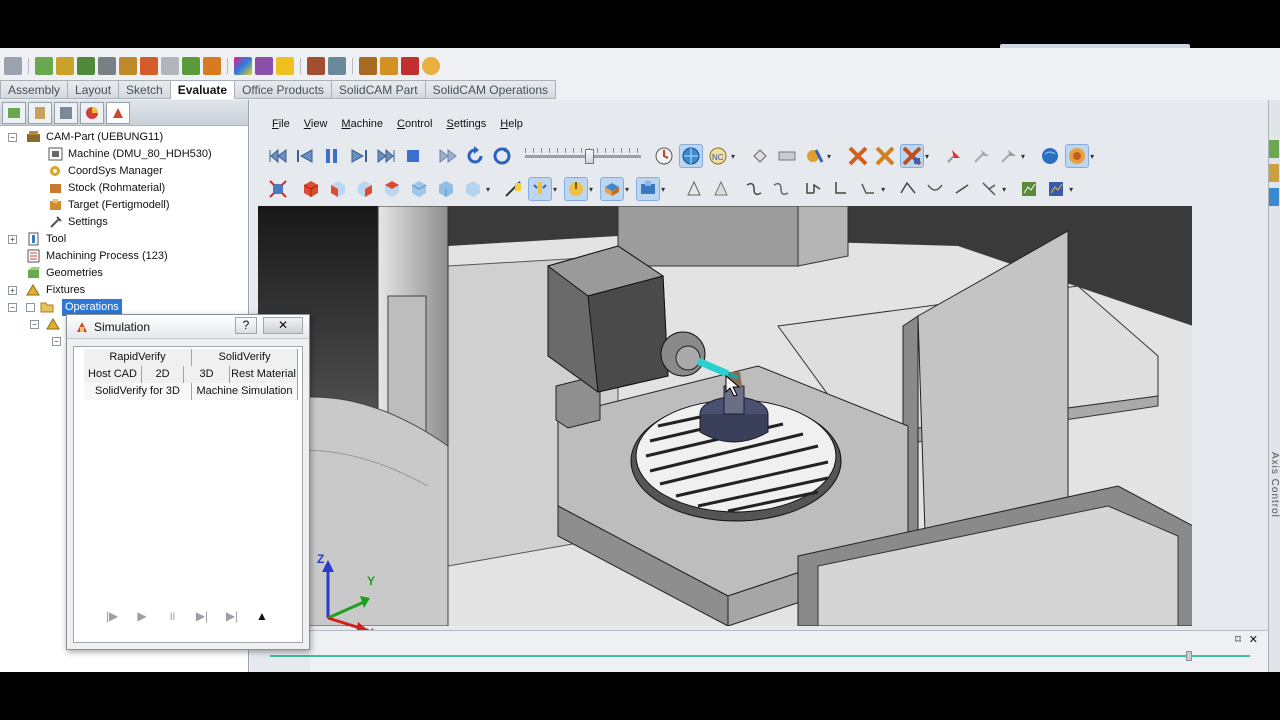 The height and width of the screenshot is (720, 1280). Describe the element at coordinates (576, 189) in the screenshot. I see `holder-icon` at that location.